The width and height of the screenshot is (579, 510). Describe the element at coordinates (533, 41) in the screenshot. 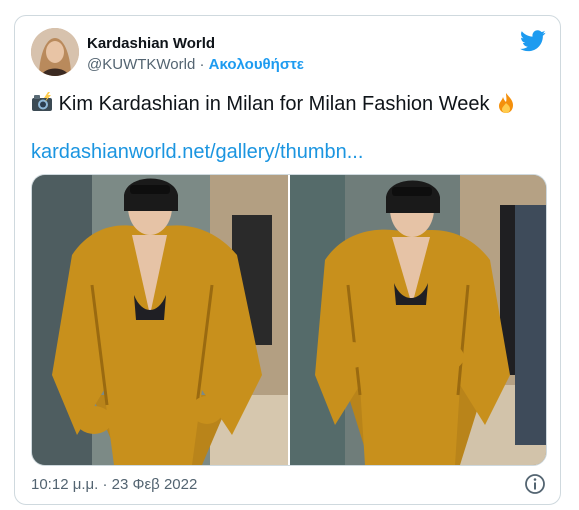

I see `twitter-bird-icon` at that location.